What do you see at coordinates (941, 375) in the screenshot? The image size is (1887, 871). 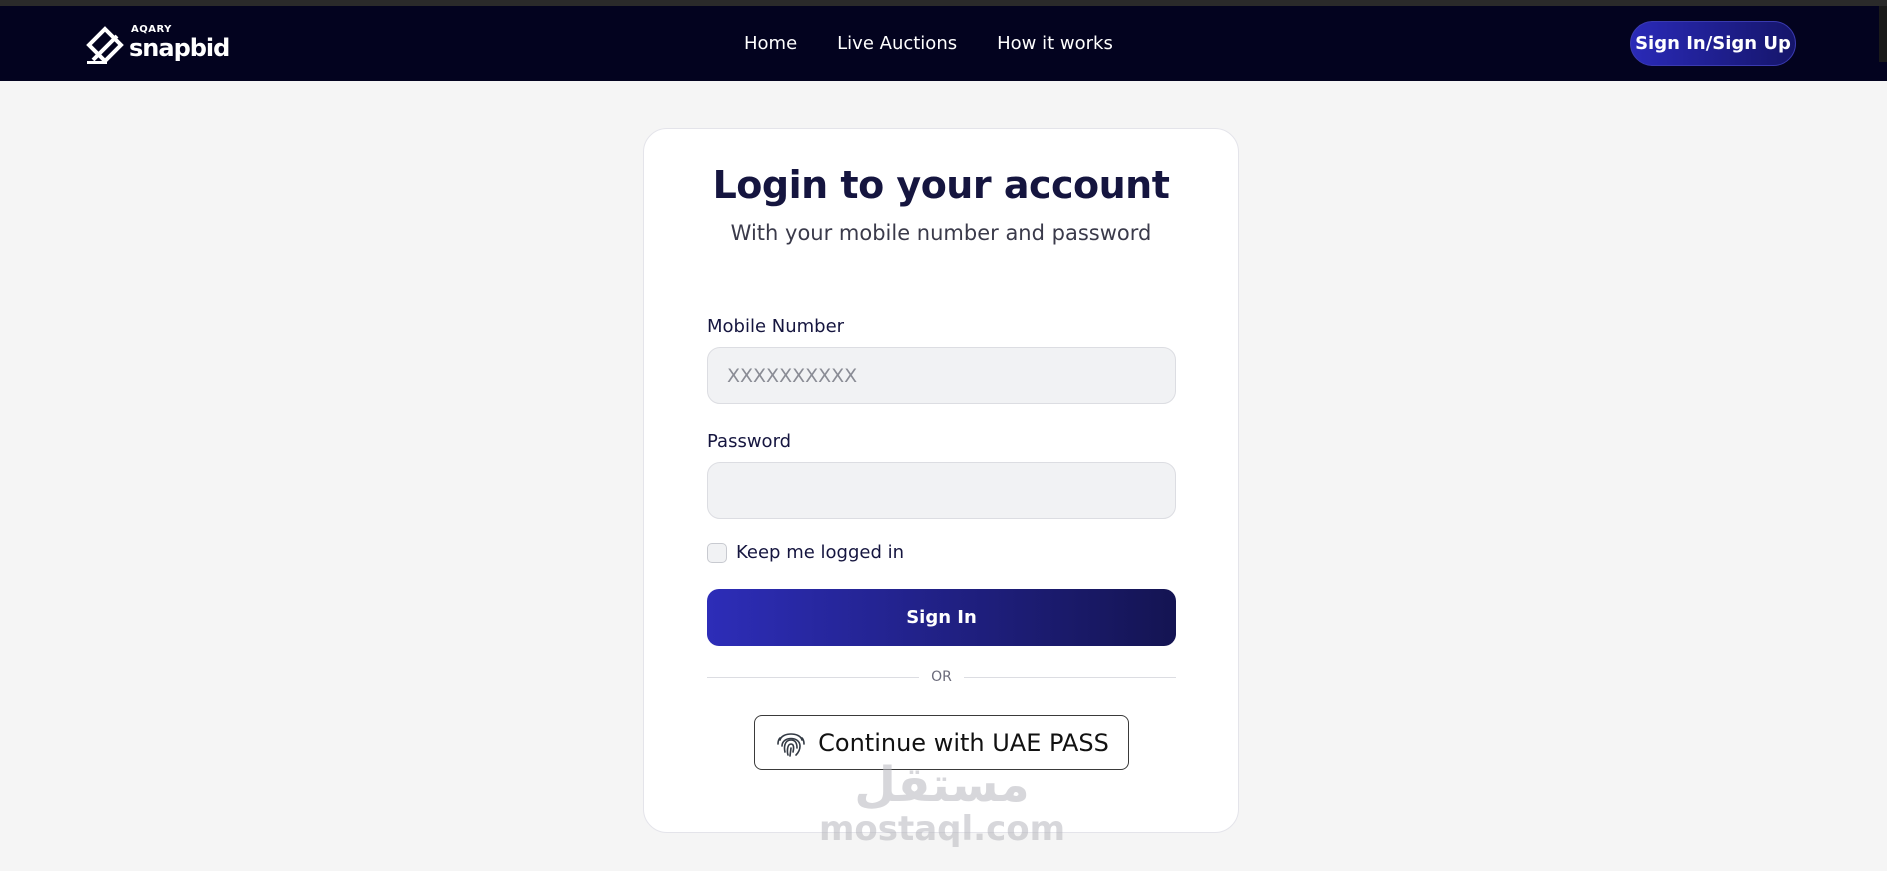 I see `mobile-number-input` at bounding box center [941, 375].